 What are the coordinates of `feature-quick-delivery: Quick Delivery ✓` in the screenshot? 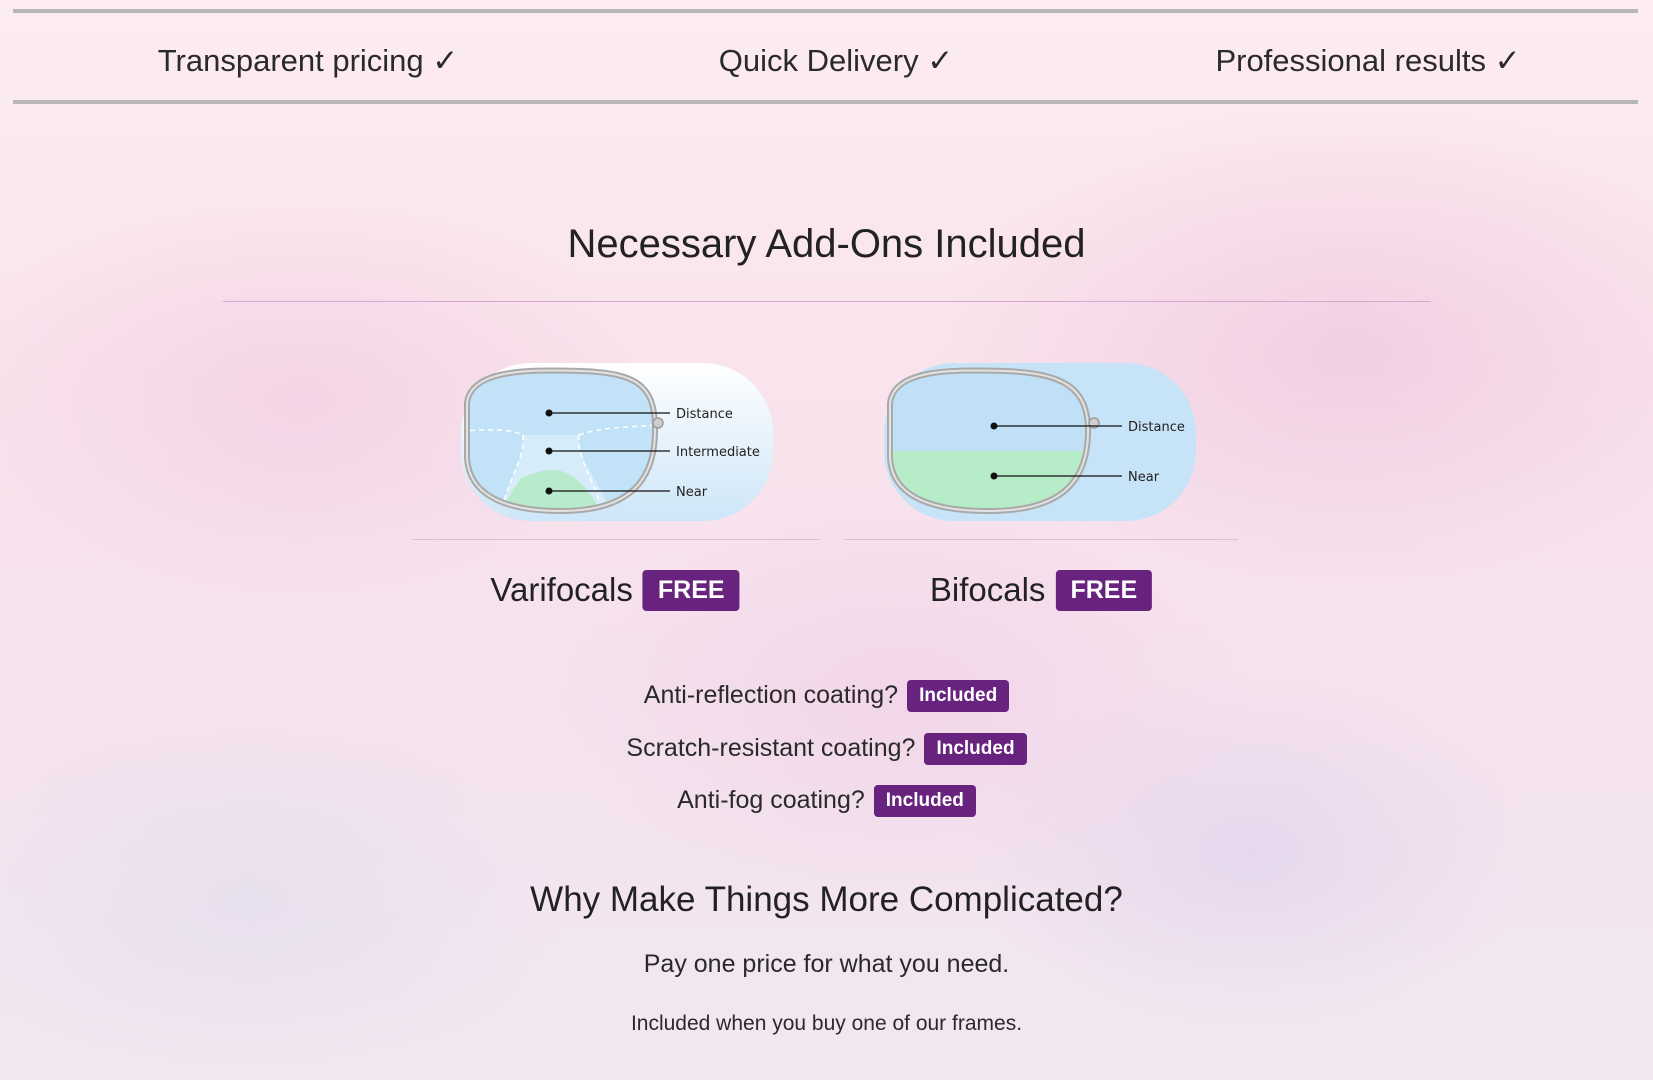 It's located at (836, 60).